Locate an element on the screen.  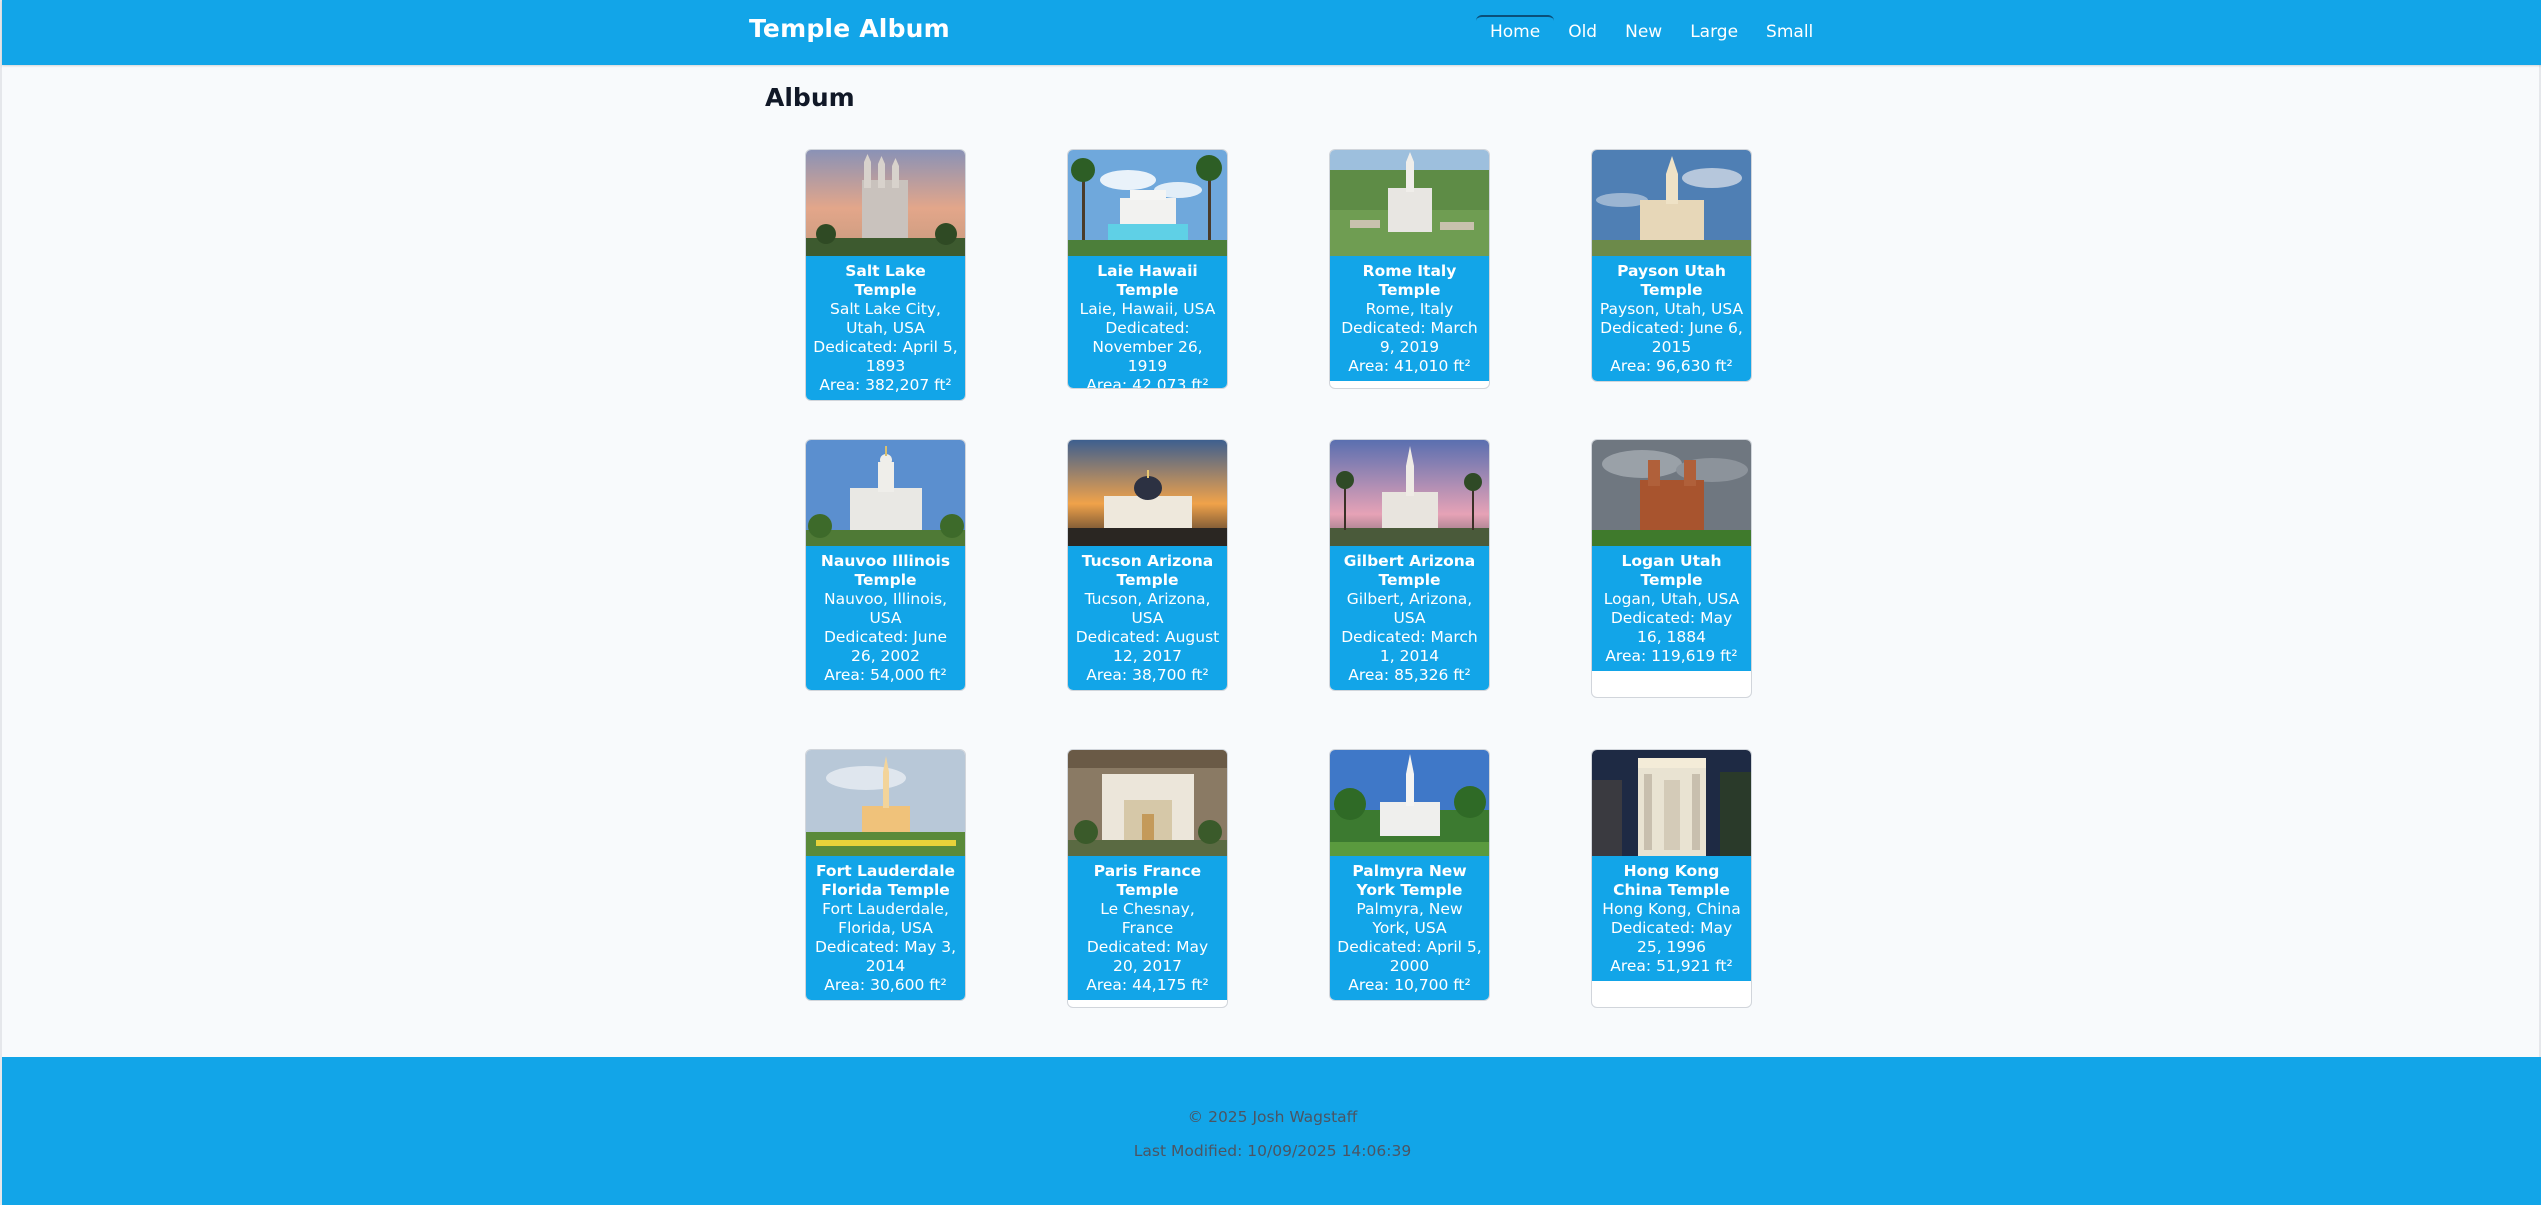
temple-area: Area: 119,619 ft² is located at coordinates (1671, 656).